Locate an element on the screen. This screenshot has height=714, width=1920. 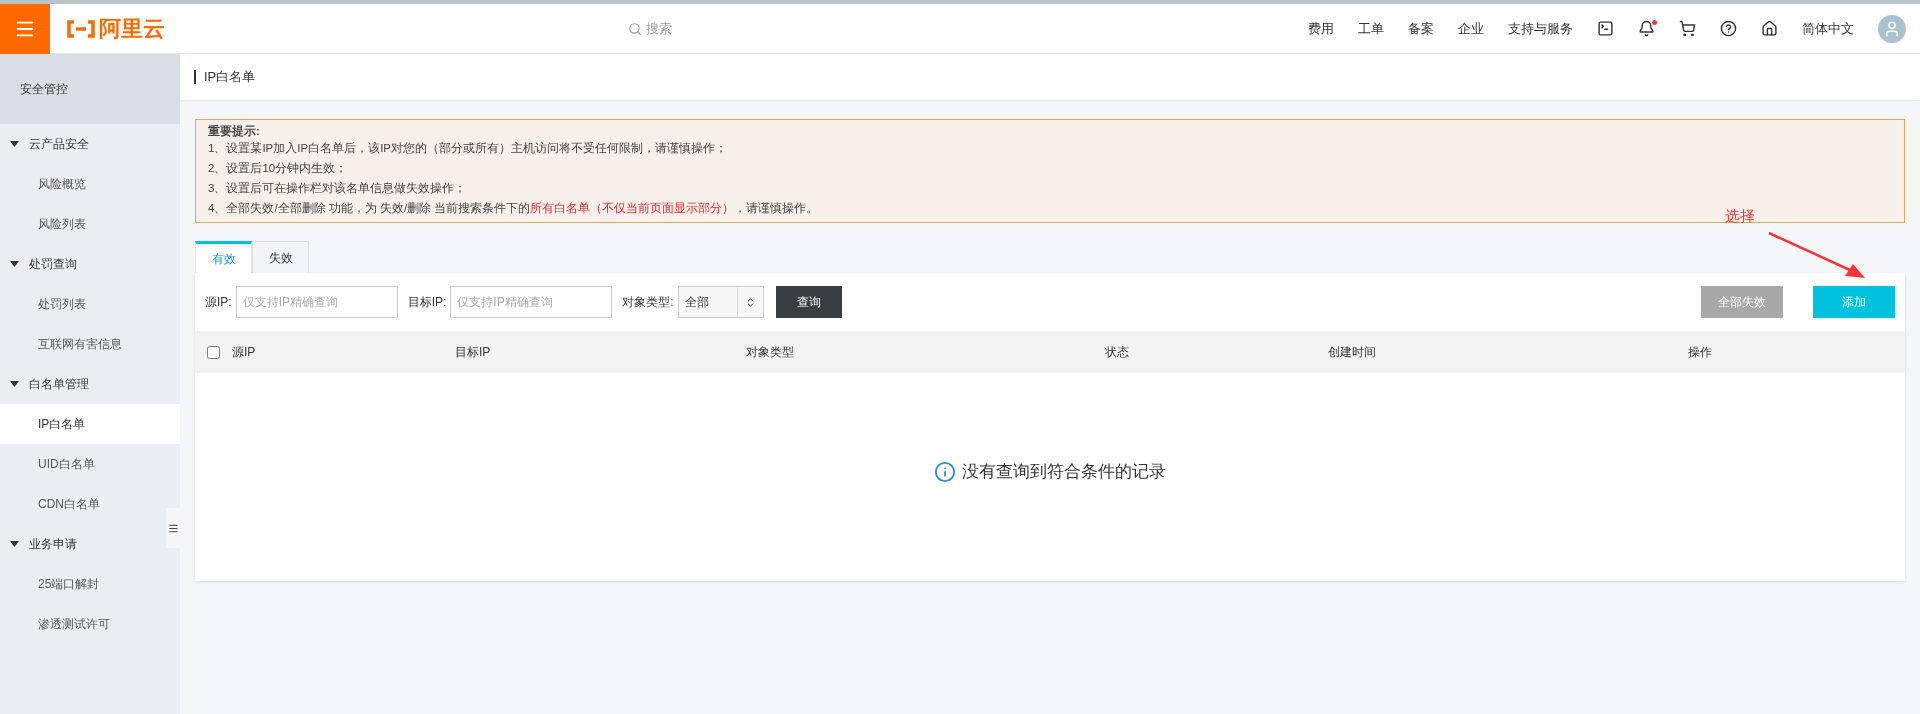
nav-link: 支持与服务 is located at coordinates (1540, 28).